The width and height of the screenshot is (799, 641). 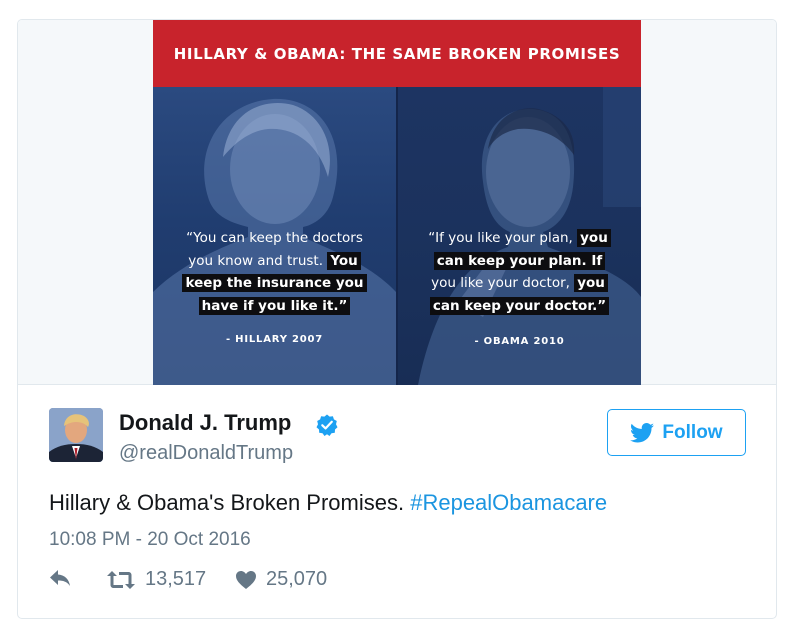 What do you see at coordinates (274, 339) in the screenshot?
I see `hillary-attribution: - HILLARY 2007` at bounding box center [274, 339].